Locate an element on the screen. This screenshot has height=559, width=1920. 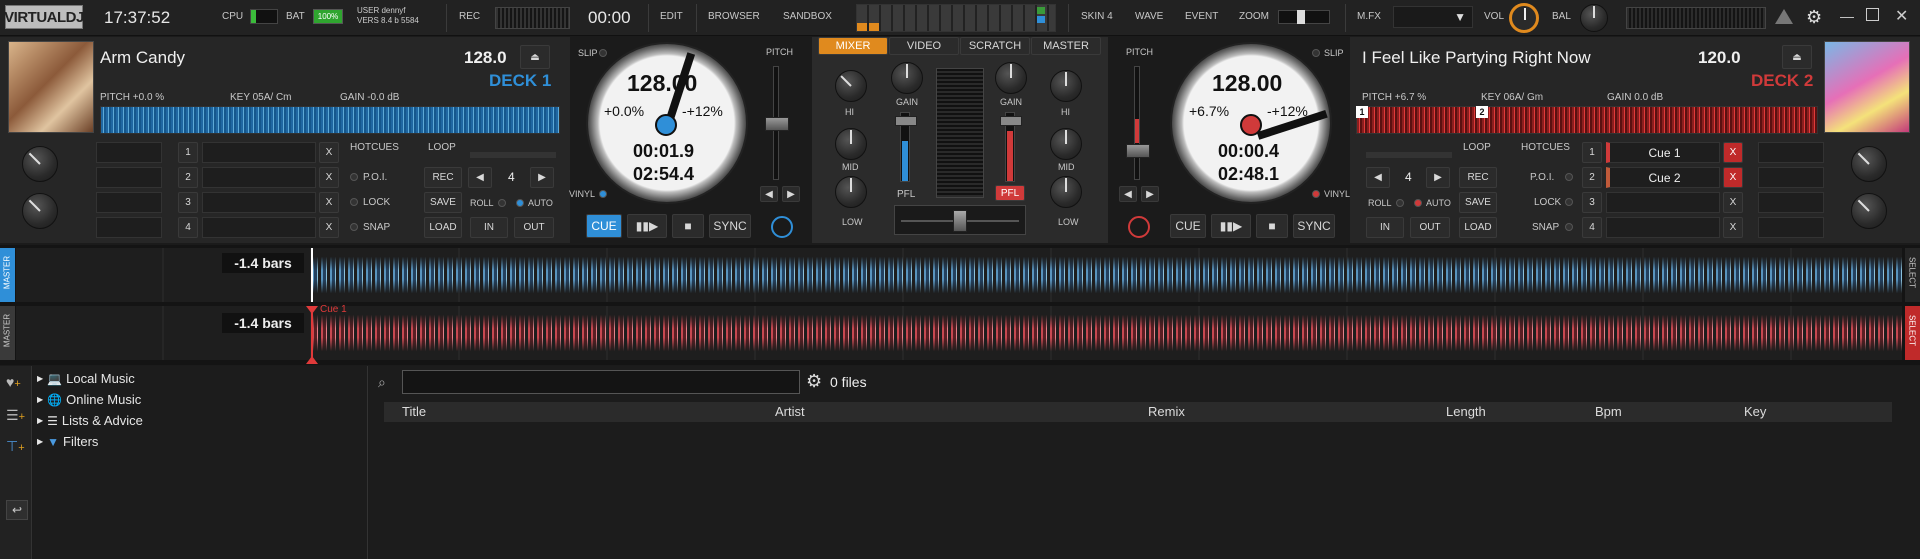
deck2-hotcue-delete-4: X is located at coordinates (1733, 227).